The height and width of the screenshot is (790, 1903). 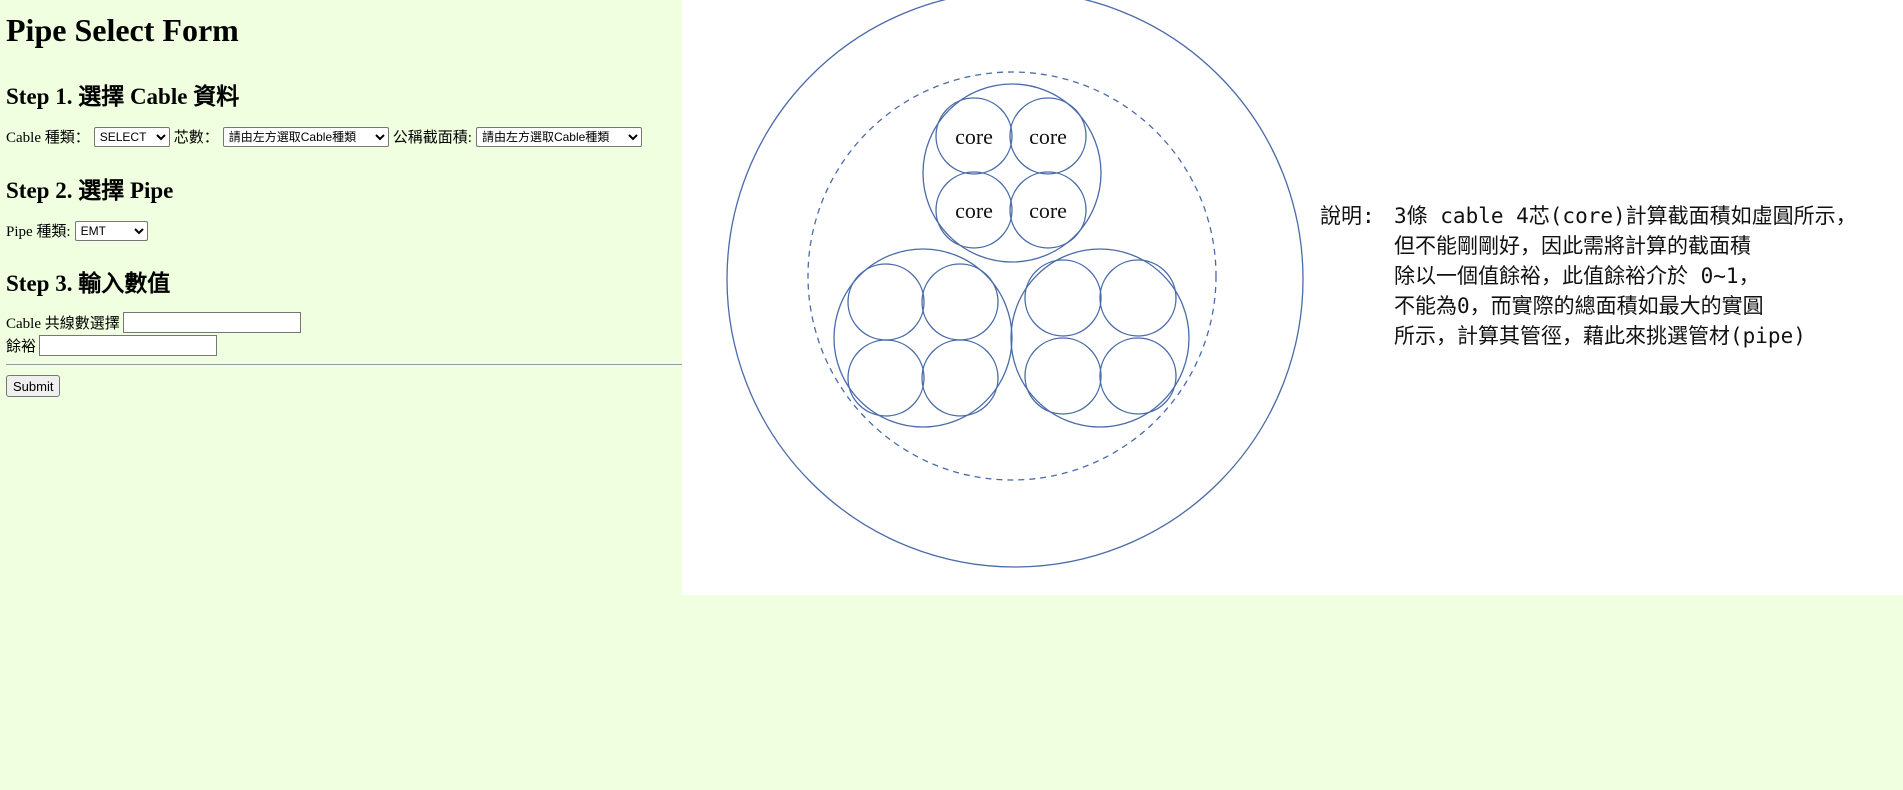 What do you see at coordinates (131, 136) in the screenshot?
I see `cable-type-select: SELECT` at bounding box center [131, 136].